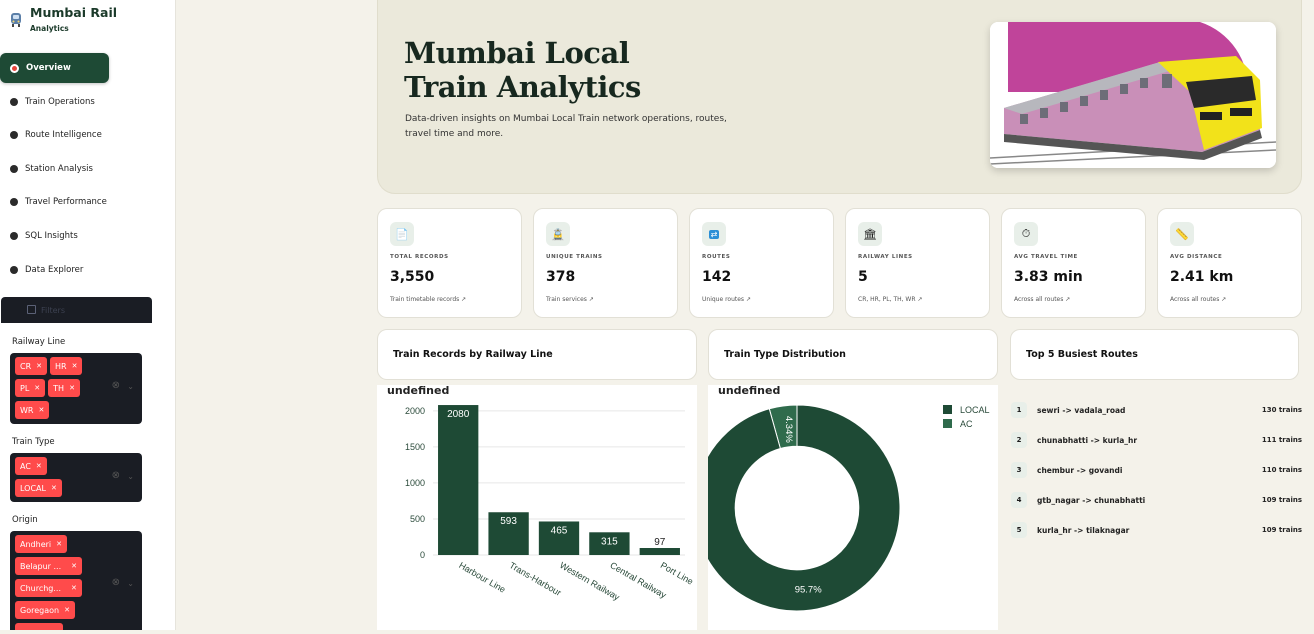 Image resolution: width=1314 pixels, height=634 pixels. I want to click on tag-ac: AC ✕, so click(31, 466).